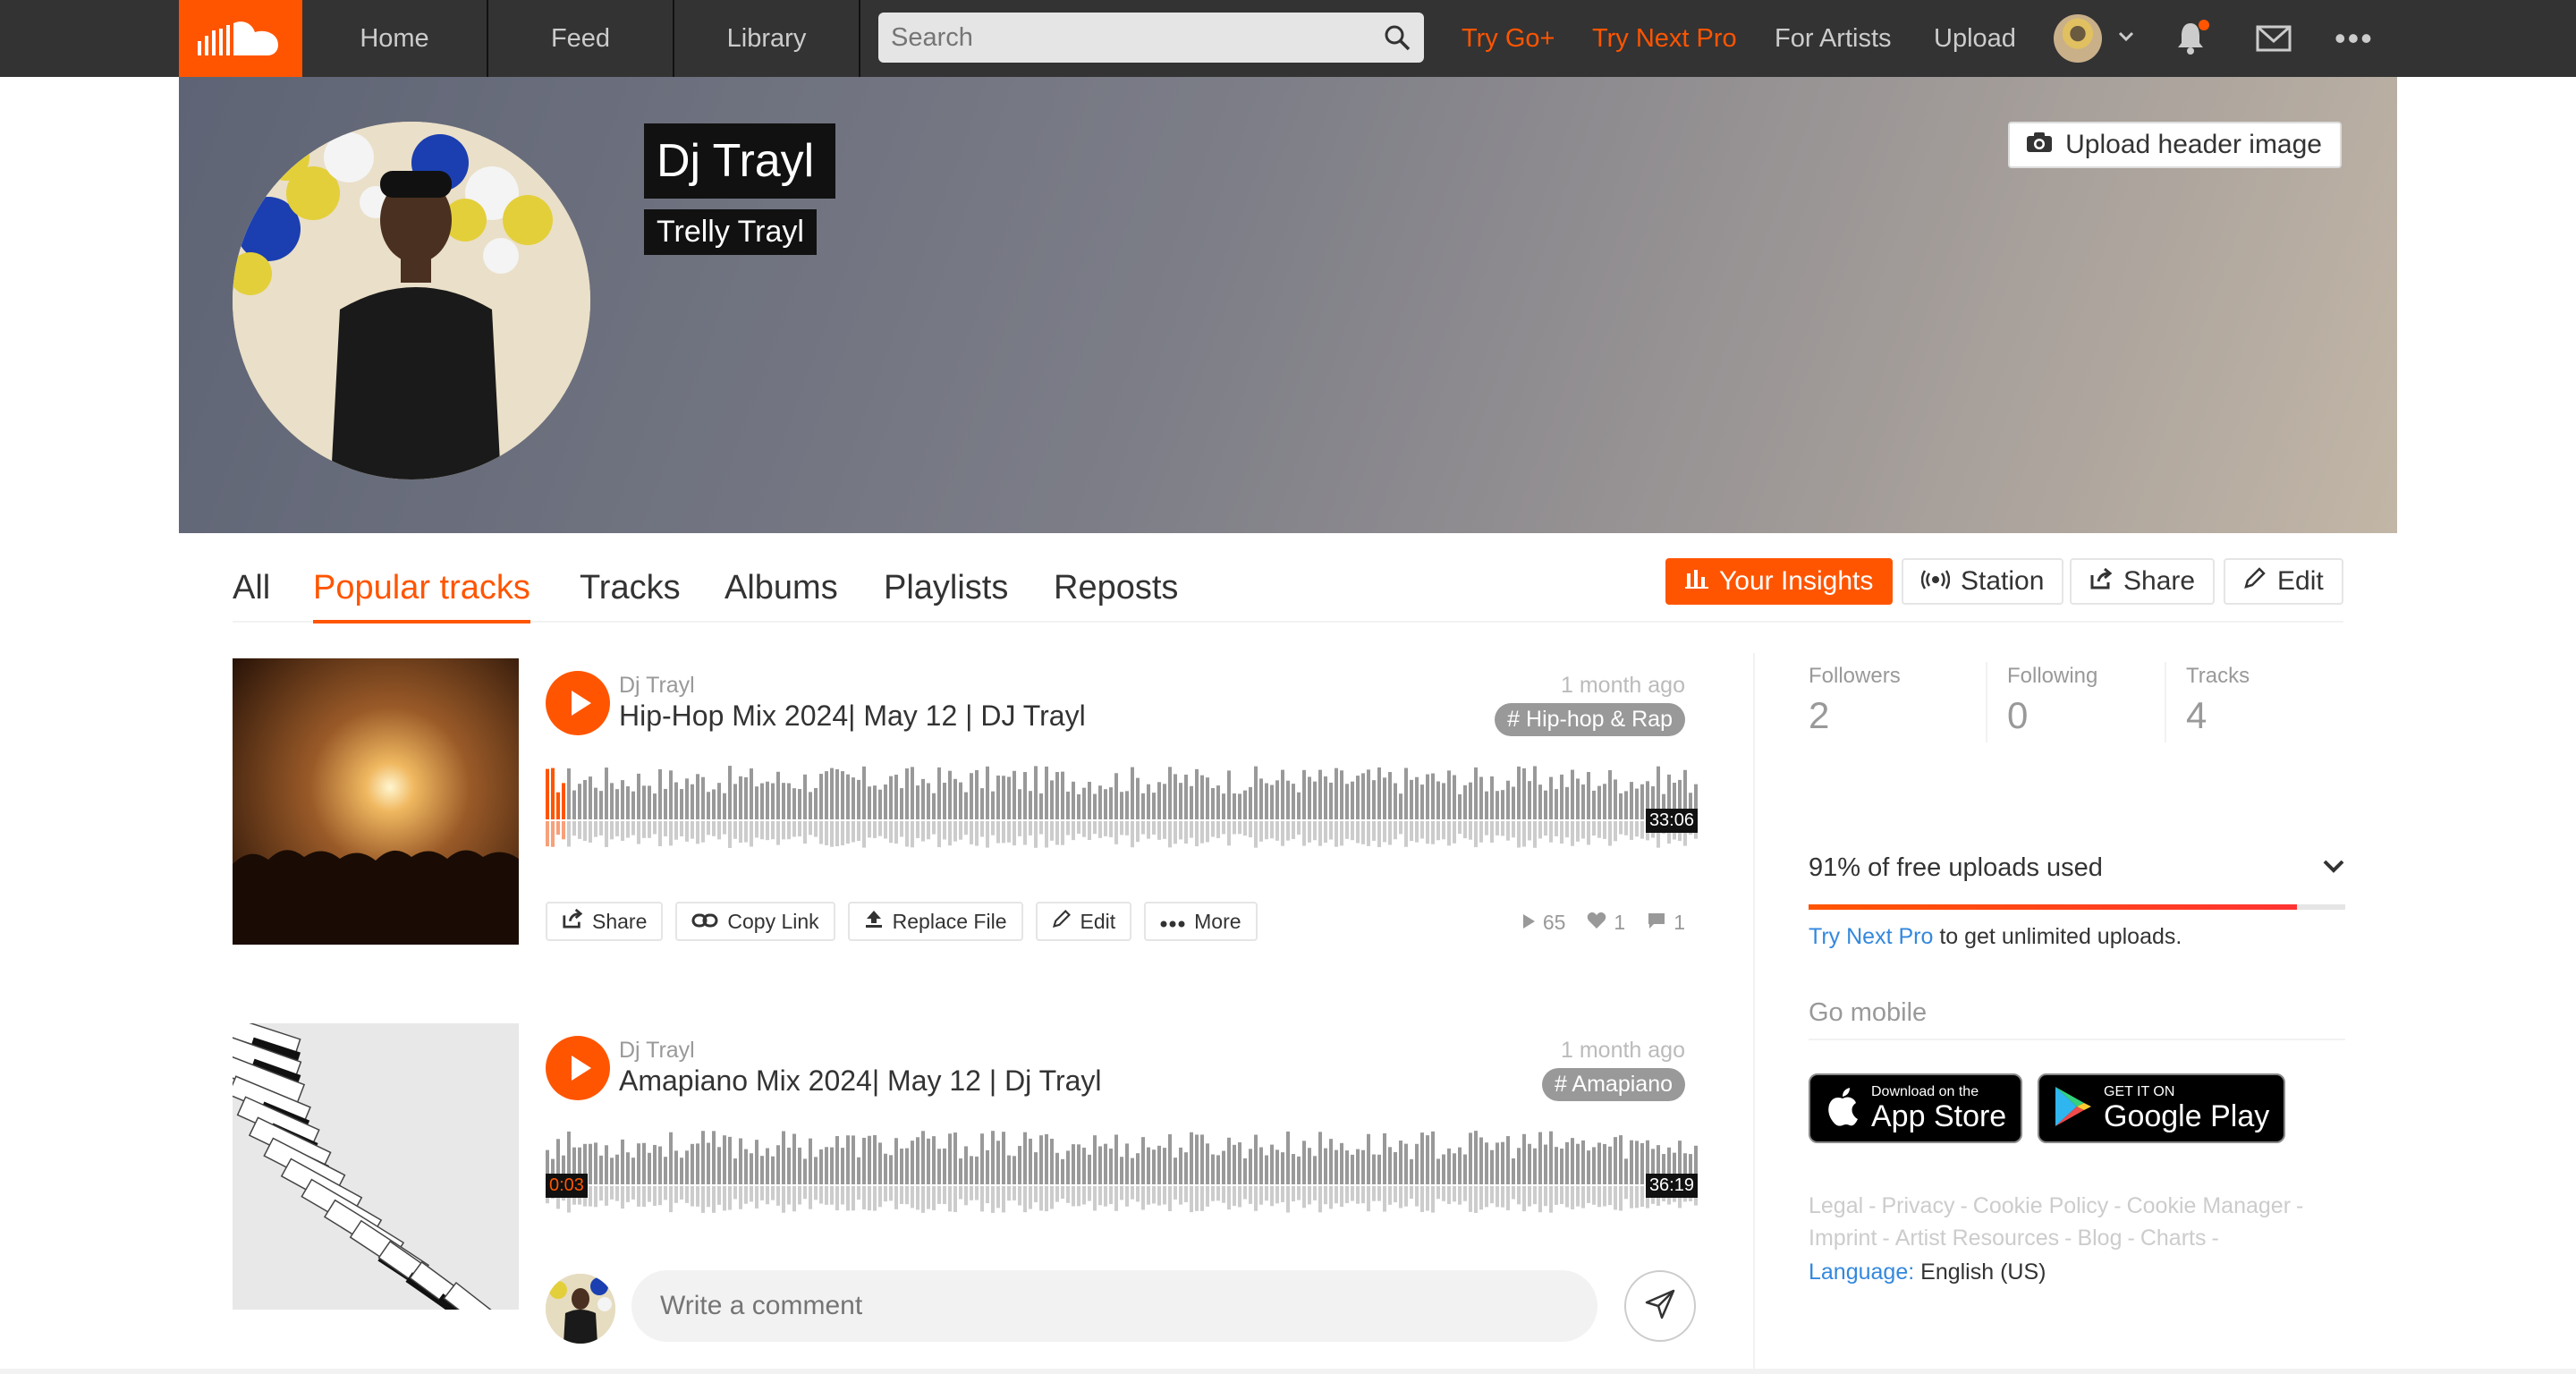 This screenshot has height=1374, width=2576. Describe the element at coordinates (1664, 38) in the screenshot. I see `try-next-pro-link: Try Next Pro` at that location.